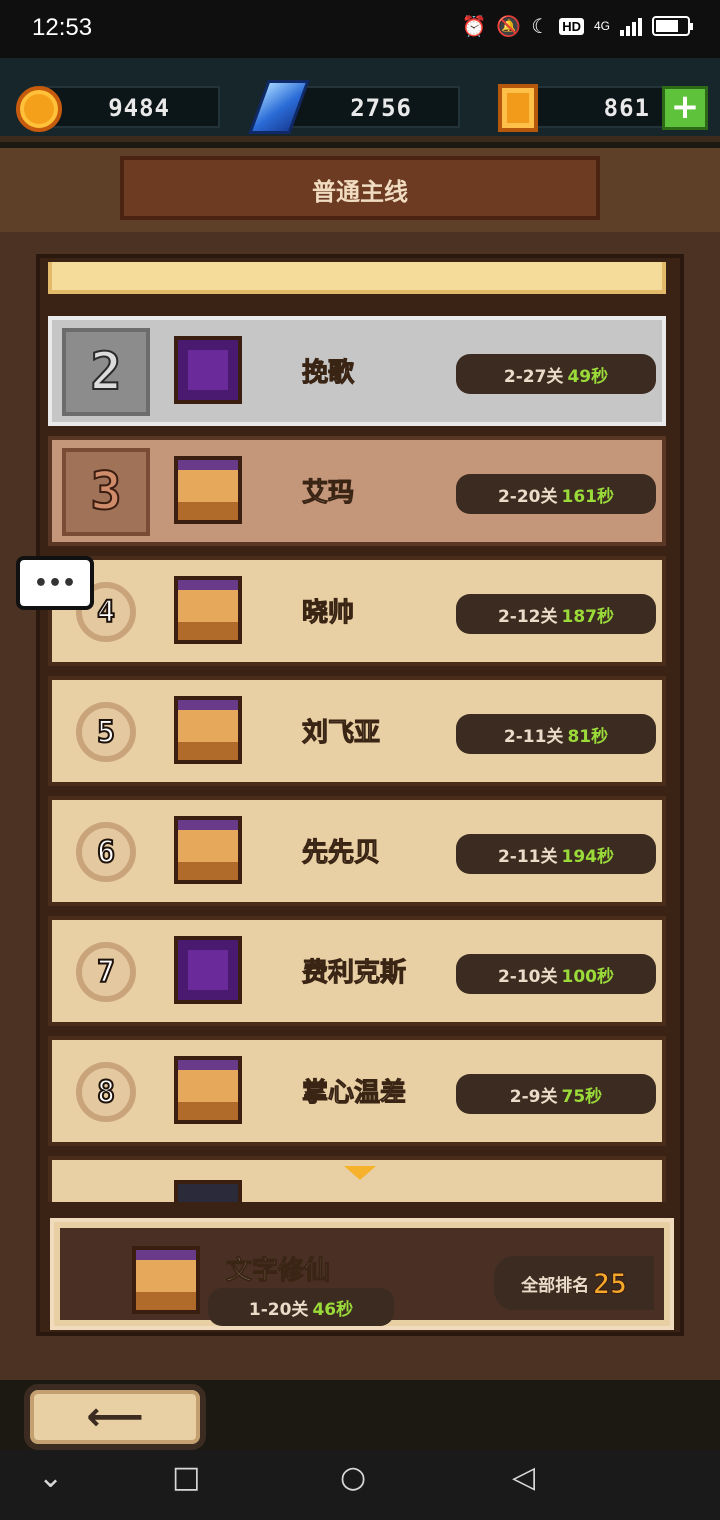 This screenshot has width=720, height=1520. What do you see at coordinates (599, 107) in the screenshot?
I see `token-counter: 861` at bounding box center [599, 107].